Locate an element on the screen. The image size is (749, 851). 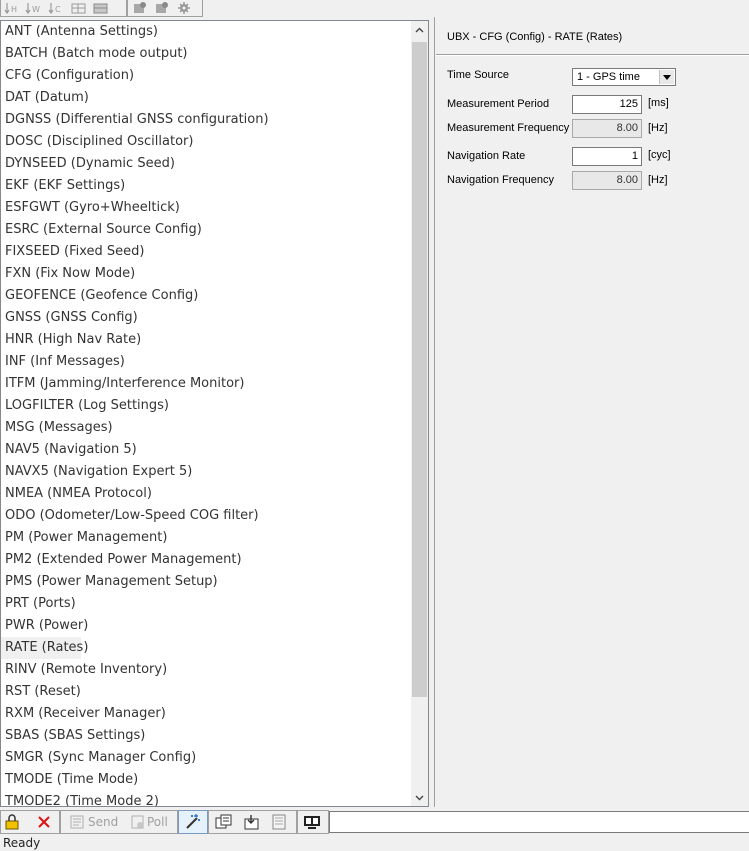
config-toolbar-group is located at coordinates (165, 8).